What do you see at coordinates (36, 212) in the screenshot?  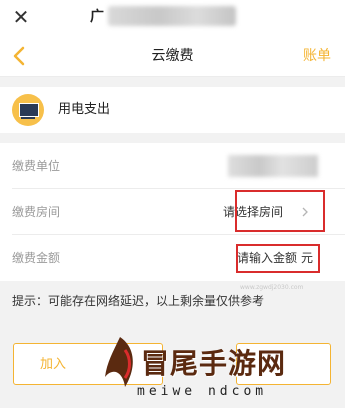 I see `room-label: 缴费房间` at bounding box center [36, 212].